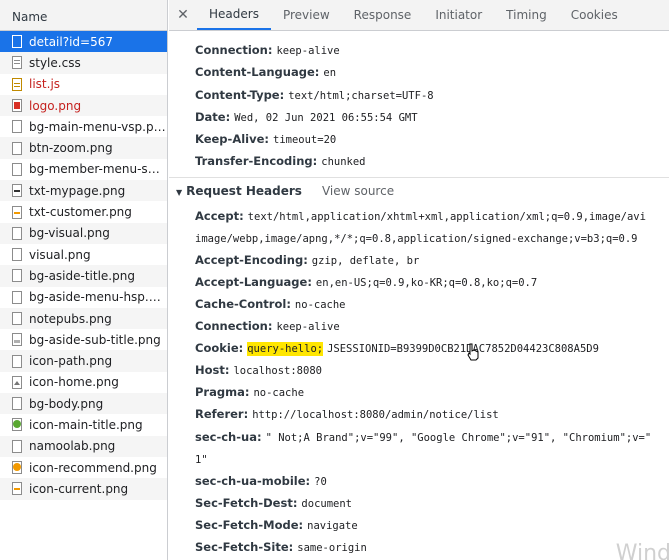 This screenshot has height=560, width=669. I want to click on tab-cookies: Cookies, so click(594, 15).